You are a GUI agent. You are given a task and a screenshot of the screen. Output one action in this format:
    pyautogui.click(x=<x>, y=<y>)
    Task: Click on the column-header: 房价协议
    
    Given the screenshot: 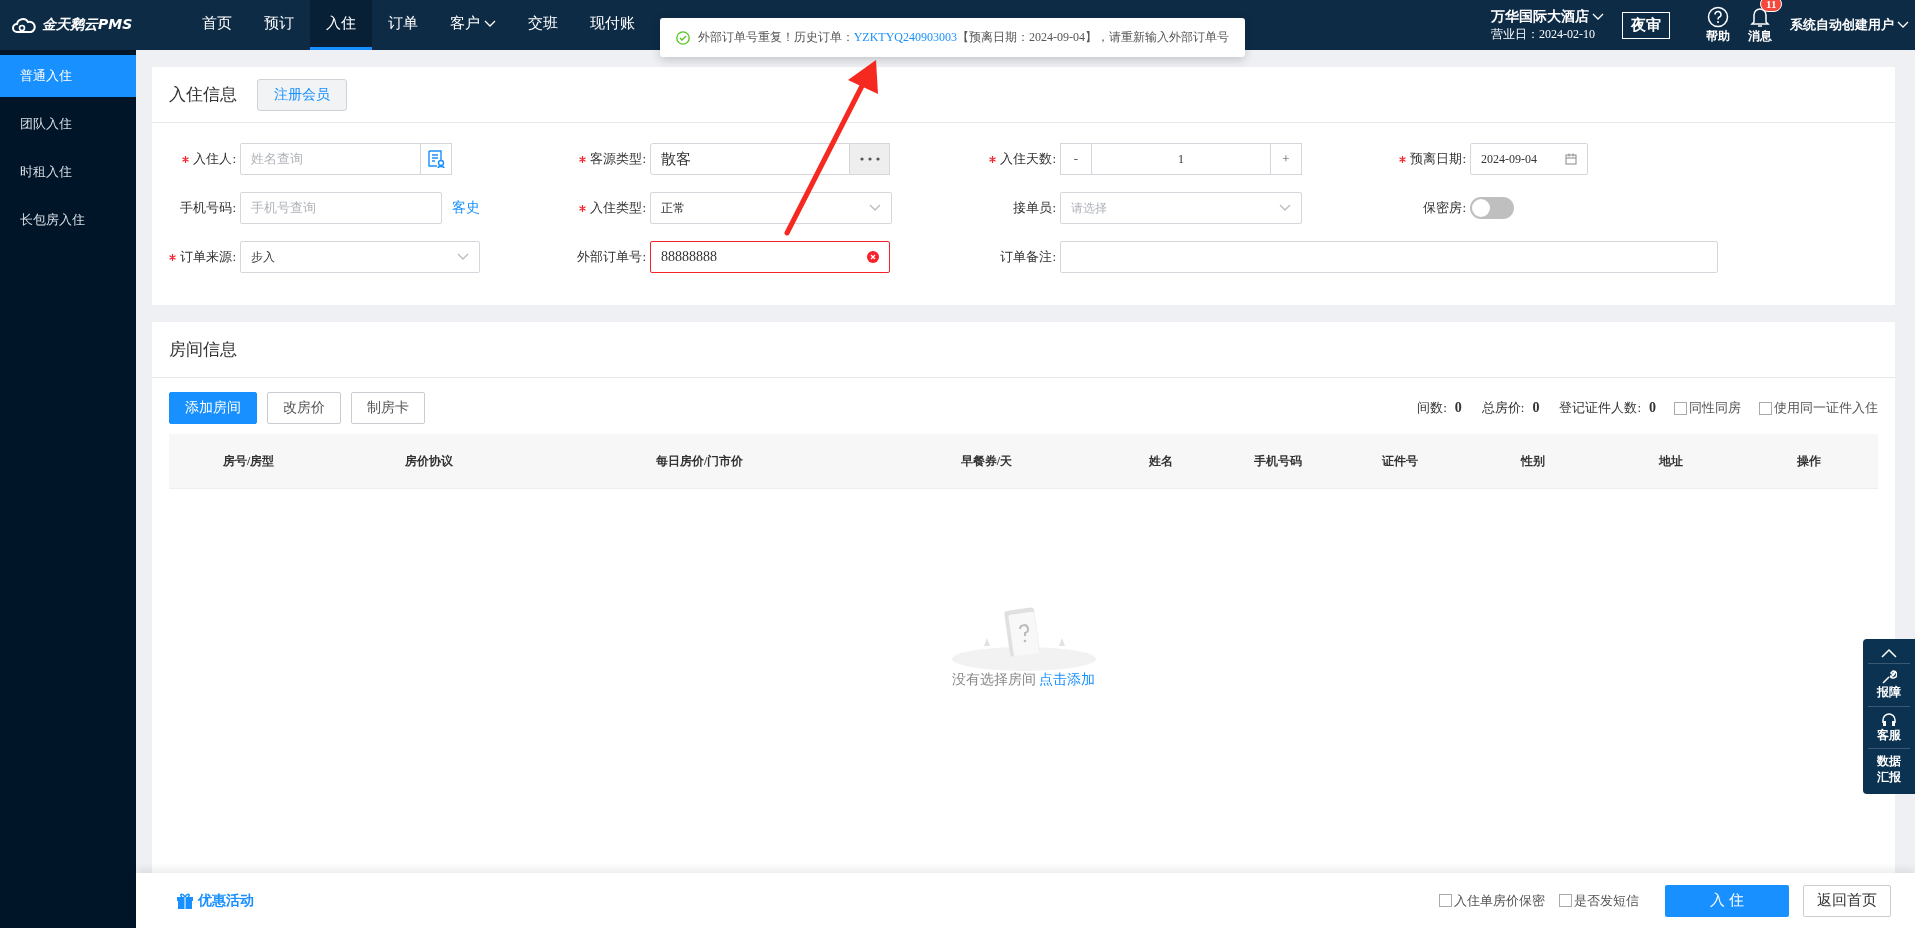 What is the action you would take?
    pyautogui.click(x=429, y=461)
    